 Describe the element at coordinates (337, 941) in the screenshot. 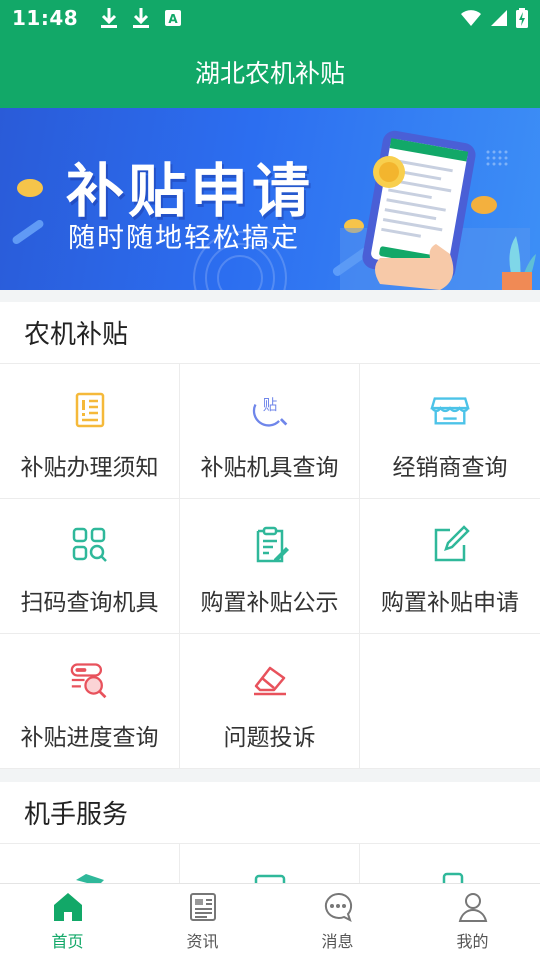

I see `tab-label: 消息` at that location.